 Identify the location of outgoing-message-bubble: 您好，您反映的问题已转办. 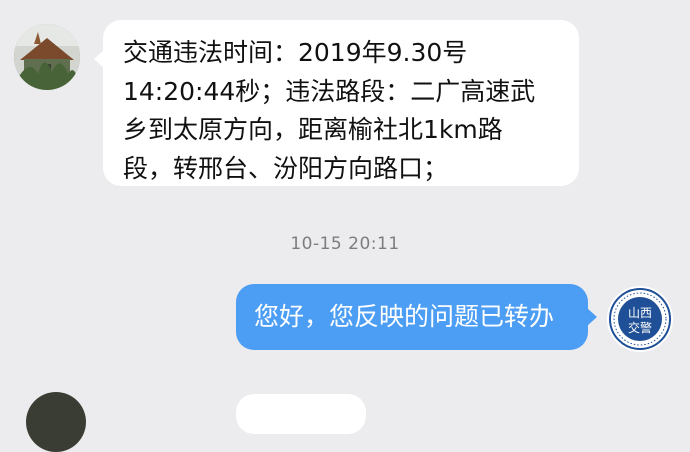
(416, 317).